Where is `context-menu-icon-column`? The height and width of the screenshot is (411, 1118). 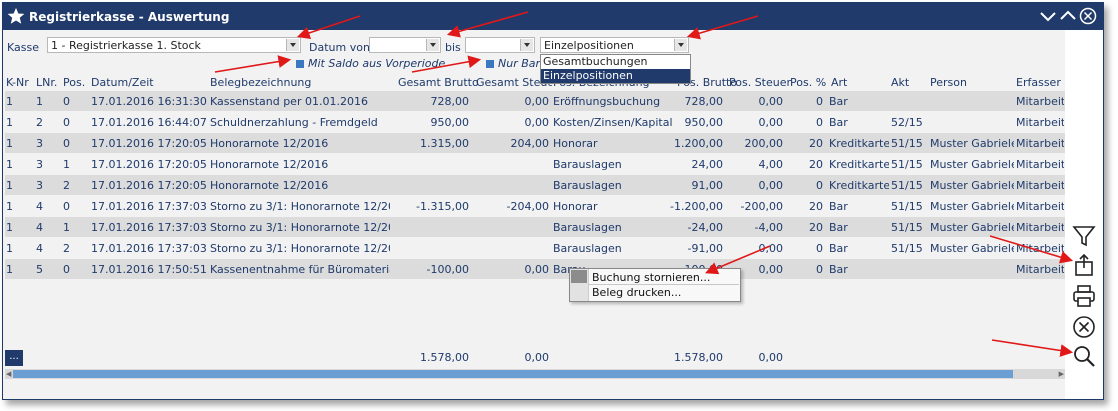 context-menu-icon-column is located at coordinates (579, 285).